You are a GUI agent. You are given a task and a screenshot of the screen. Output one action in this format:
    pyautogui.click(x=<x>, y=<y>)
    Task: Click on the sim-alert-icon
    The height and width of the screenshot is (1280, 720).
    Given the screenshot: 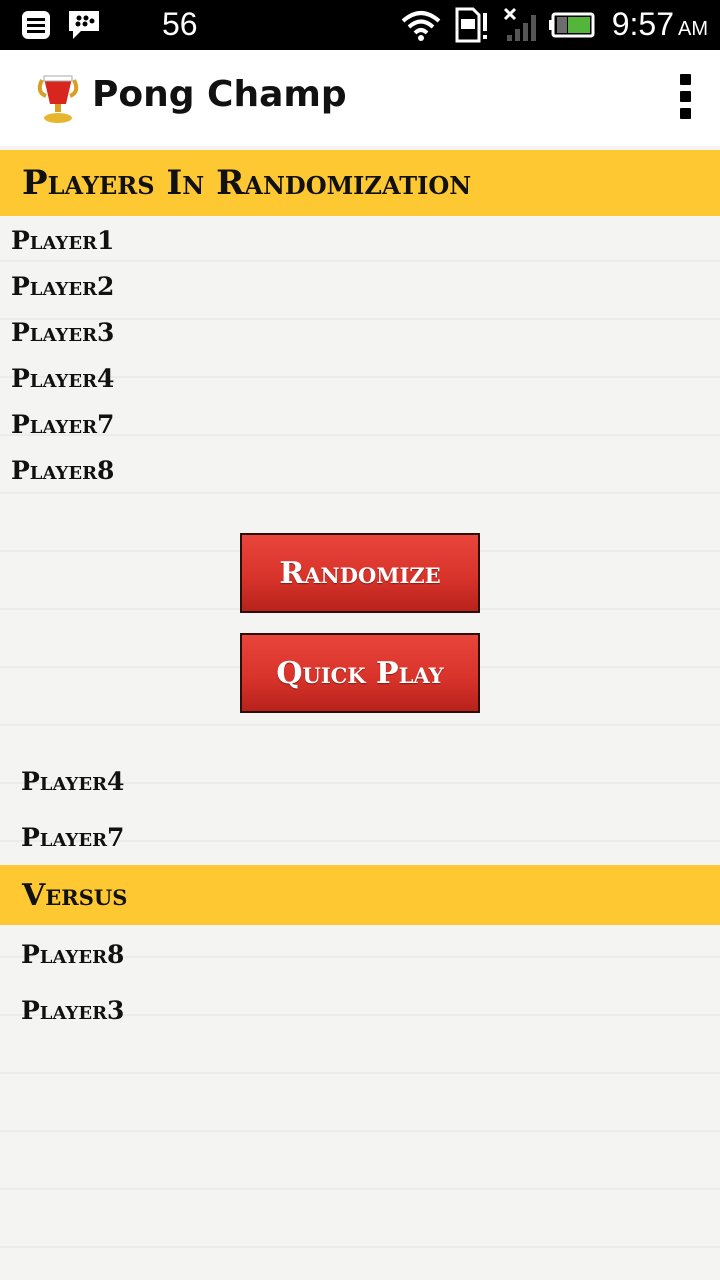 What is the action you would take?
    pyautogui.click(x=472, y=25)
    